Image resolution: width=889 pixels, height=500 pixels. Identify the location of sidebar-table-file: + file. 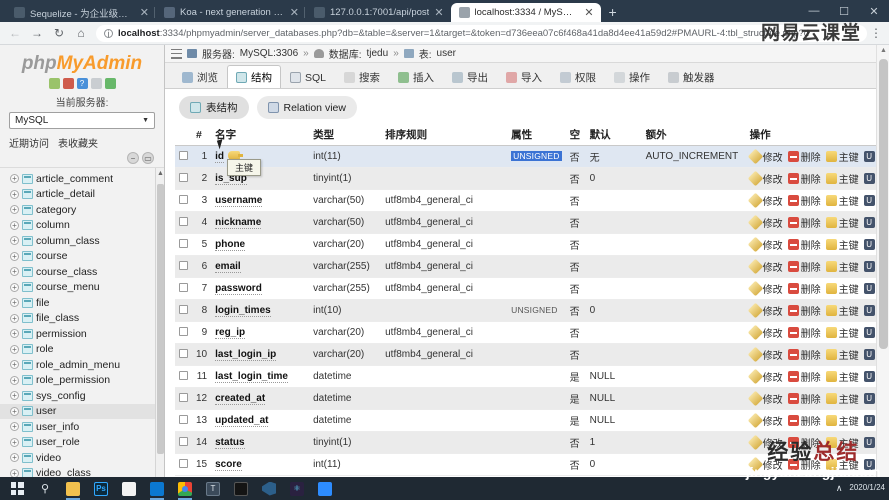
(82, 303).